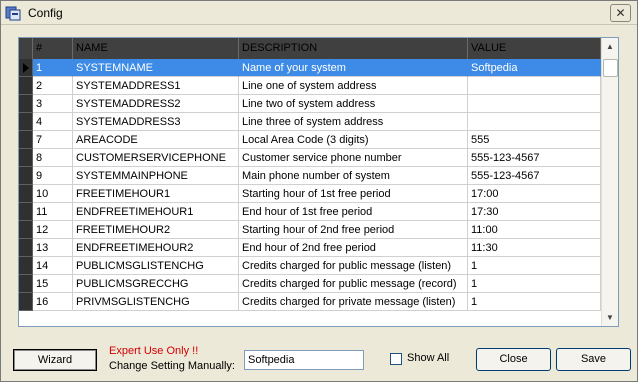  I want to click on cell-id: 13, so click(53, 248).